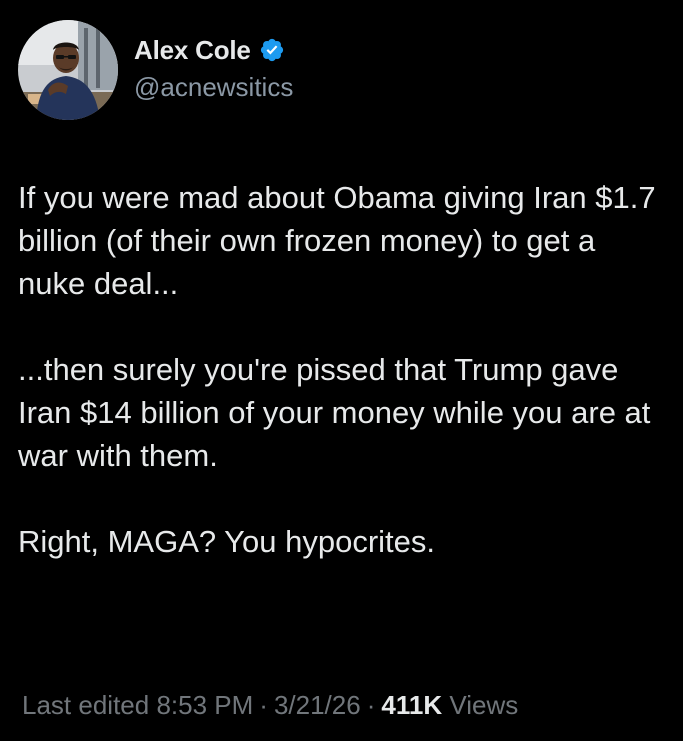 This screenshot has width=683, height=741. Describe the element at coordinates (192, 50) in the screenshot. I see `display-name: Alex Cole` at that location.